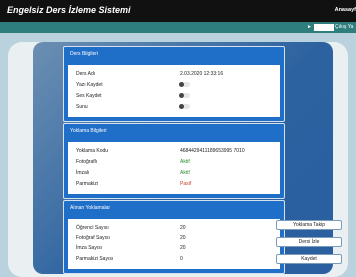 The image size is (356, 277). I want to click on logout-link: Çıkış Ya, so click(344, 27).